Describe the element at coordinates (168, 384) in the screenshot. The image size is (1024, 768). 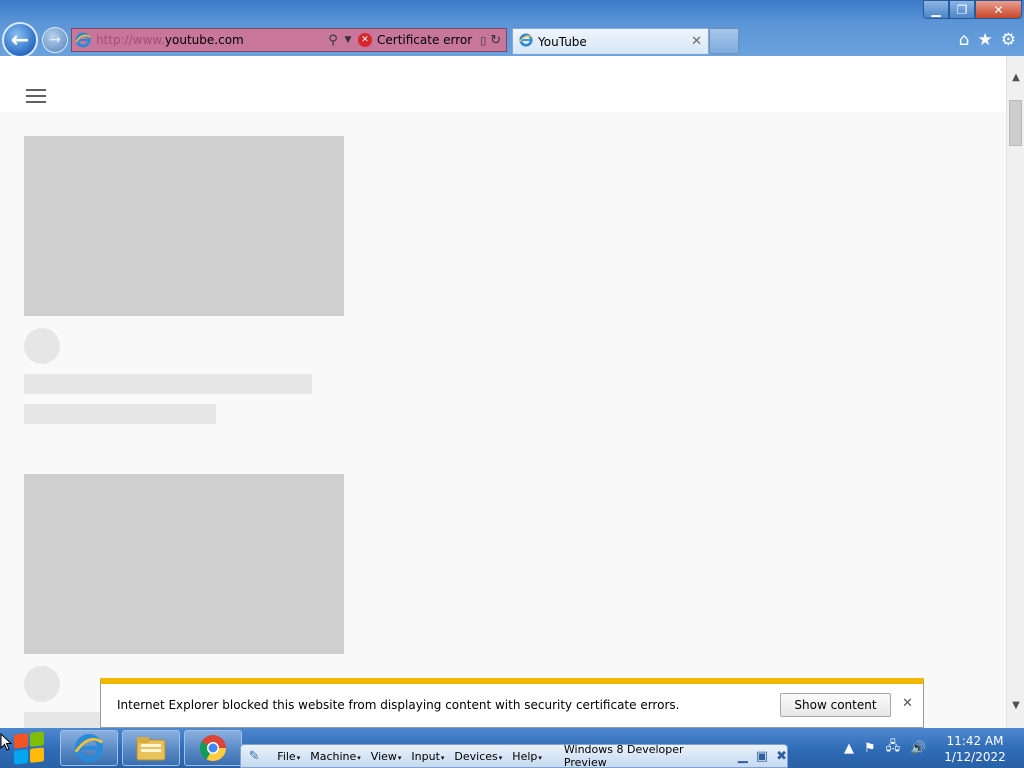
I see `title-placeholder` at that location.